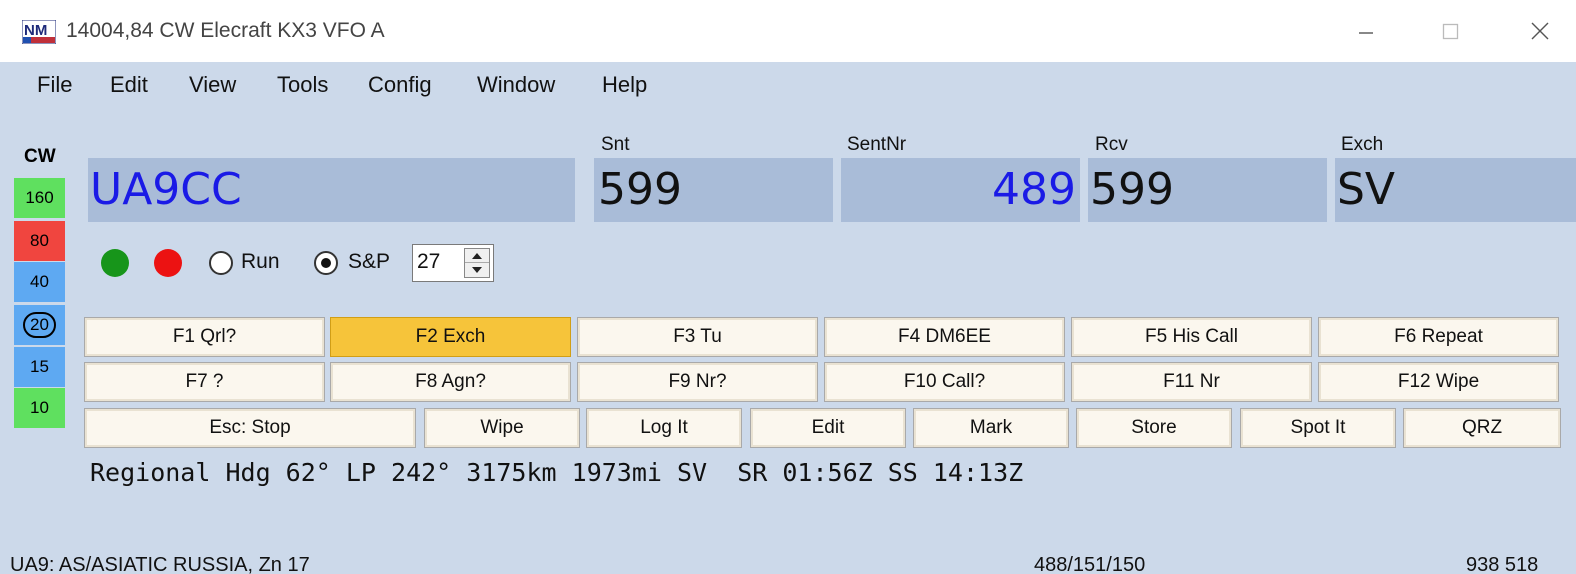 Image resolution: width=1576 pixels, height=574 pixels. Describe the element at coordinates (168, 263) in the screenshot. I see `status-led-red` at that location.